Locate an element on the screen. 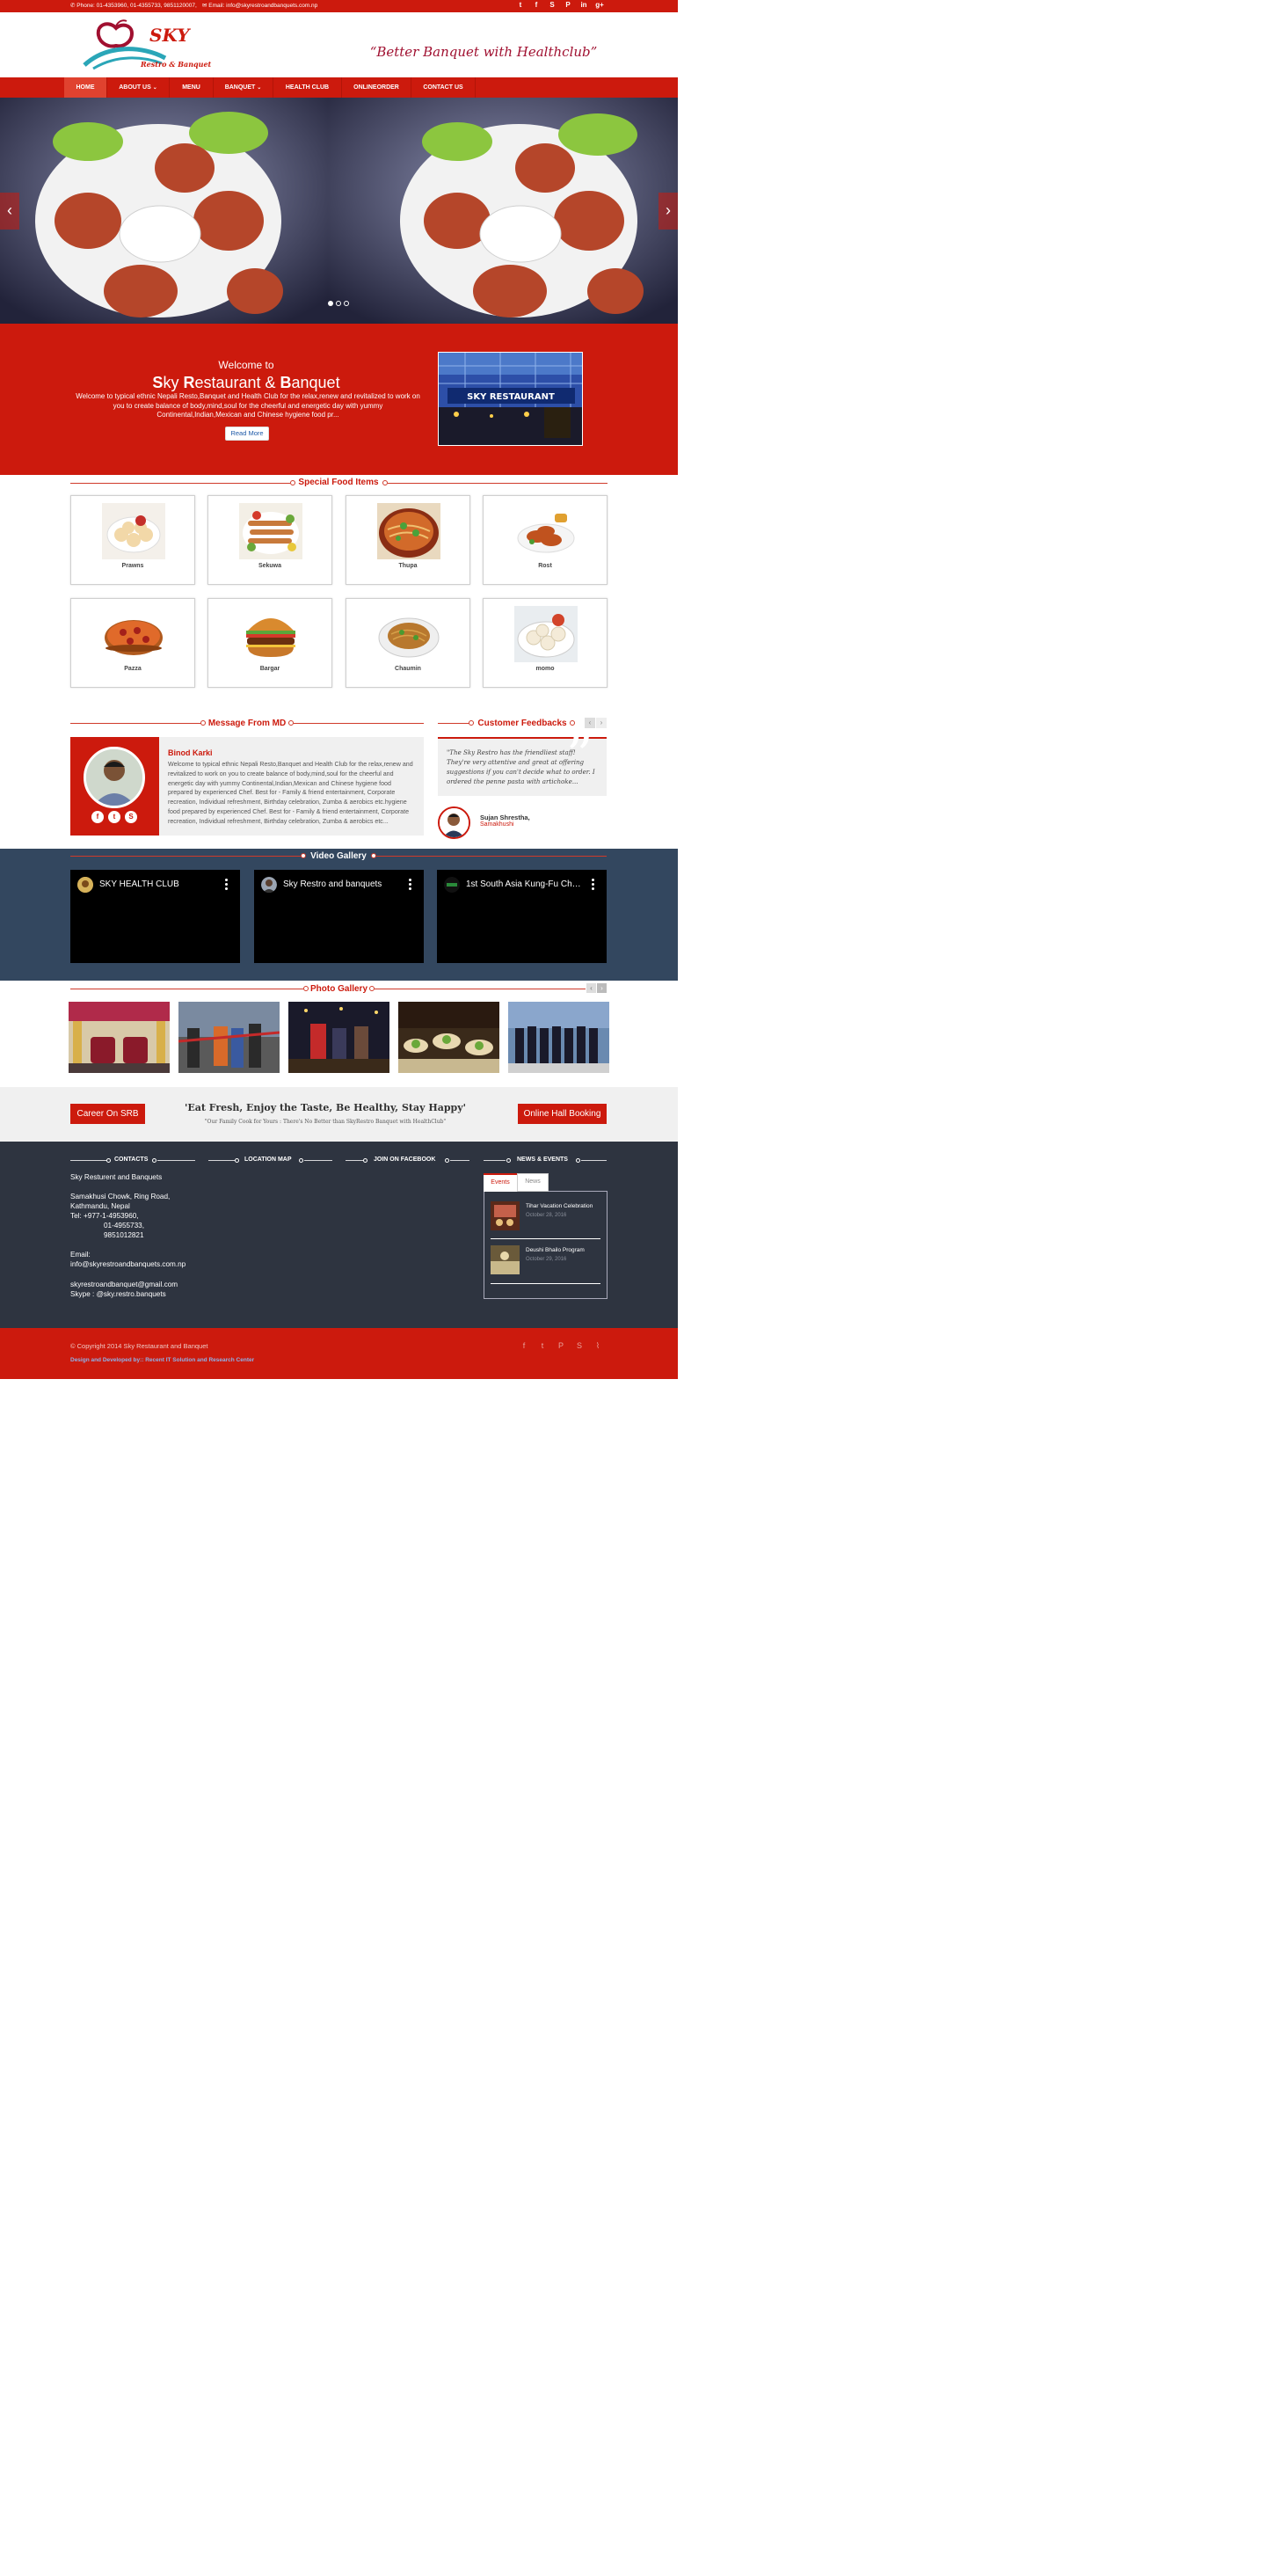 The width and height of the screenshot is (1266, 2576). nav-health-club: HEALTH CLUB is located at coordinates (307, 87).